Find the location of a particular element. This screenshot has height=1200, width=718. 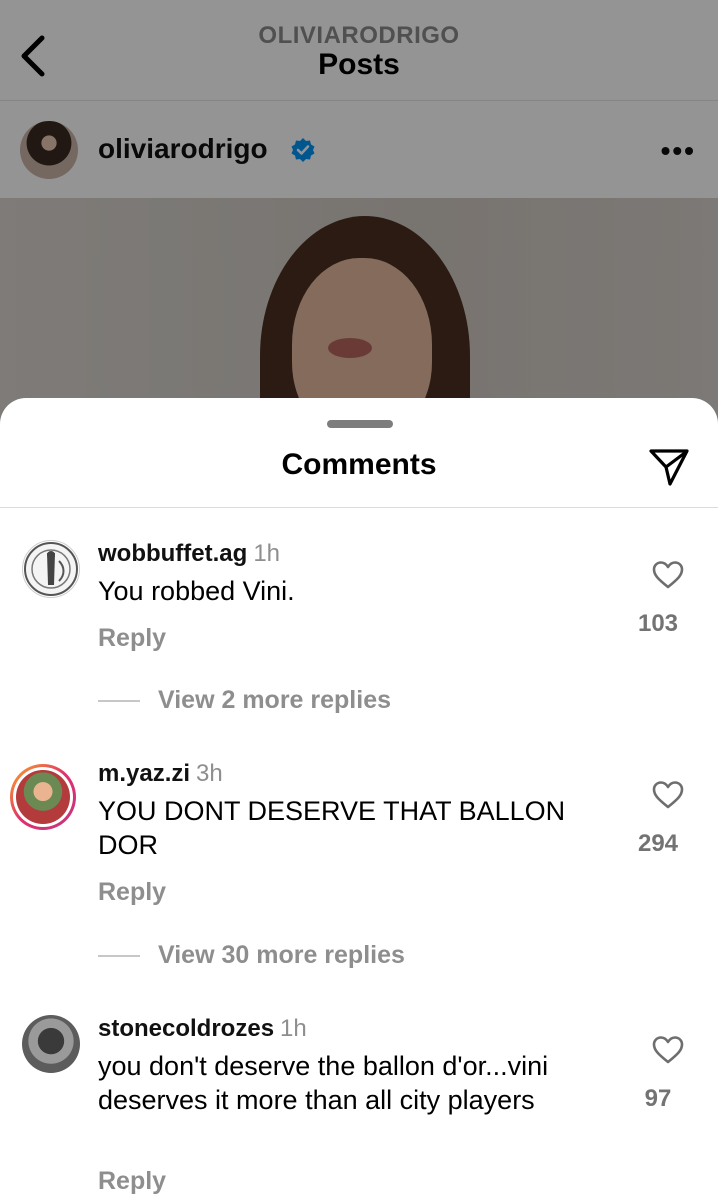

view-more-replies-button: View 30 more replies is located at coordinates (251, 955).